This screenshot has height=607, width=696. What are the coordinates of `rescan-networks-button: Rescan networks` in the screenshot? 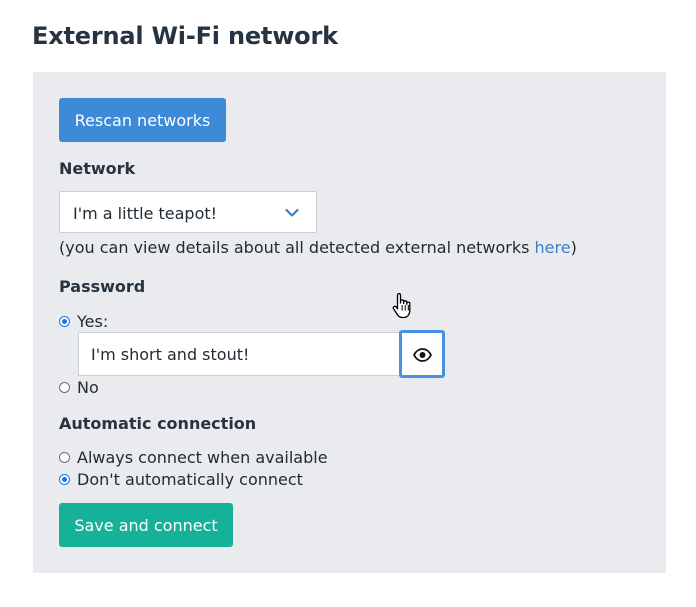 It's located at (142, 120).